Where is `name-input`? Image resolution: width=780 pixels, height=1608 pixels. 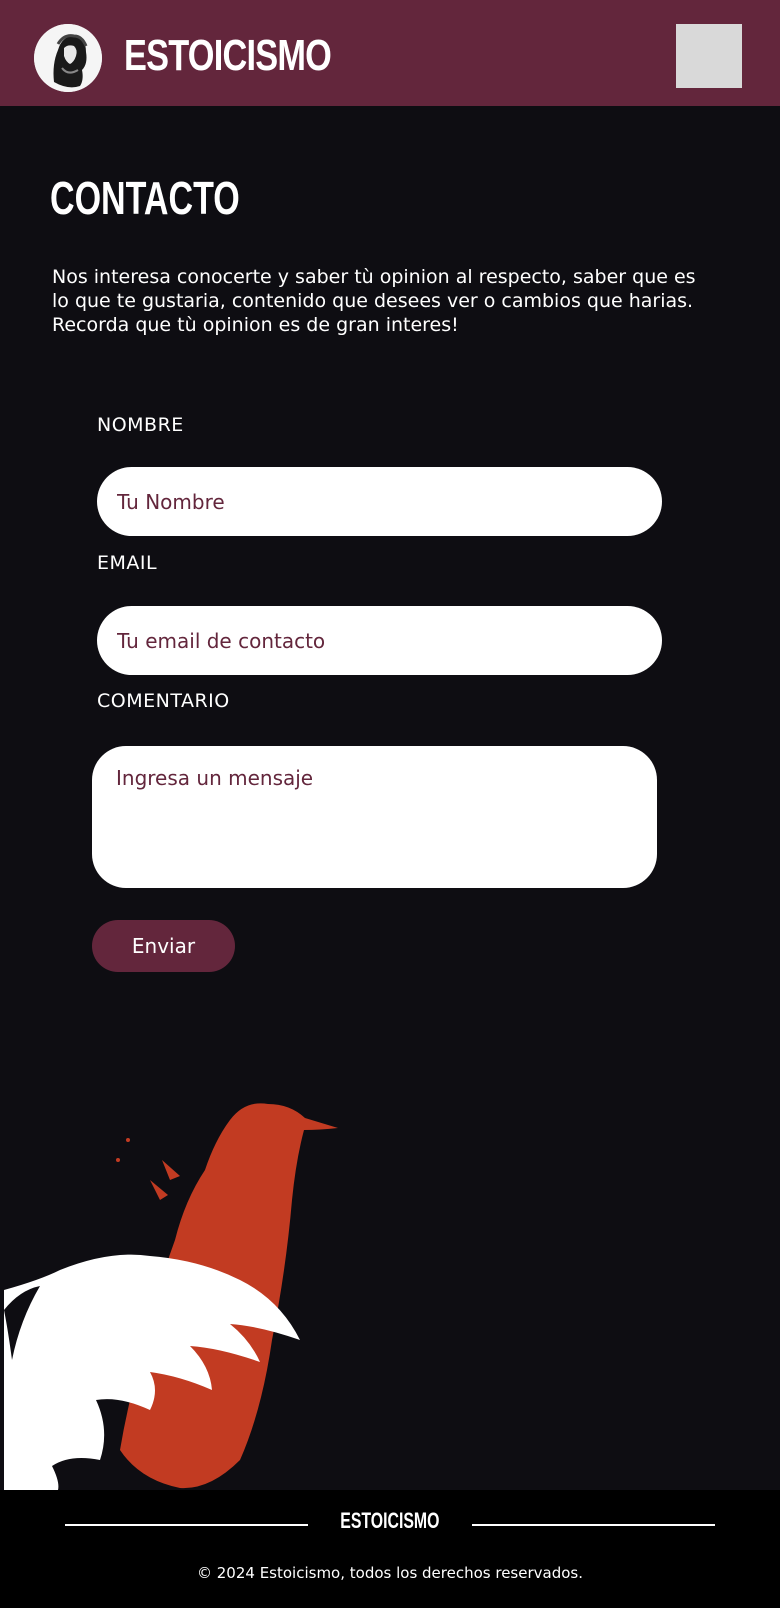
name-input is located at coordinates (379, 501).